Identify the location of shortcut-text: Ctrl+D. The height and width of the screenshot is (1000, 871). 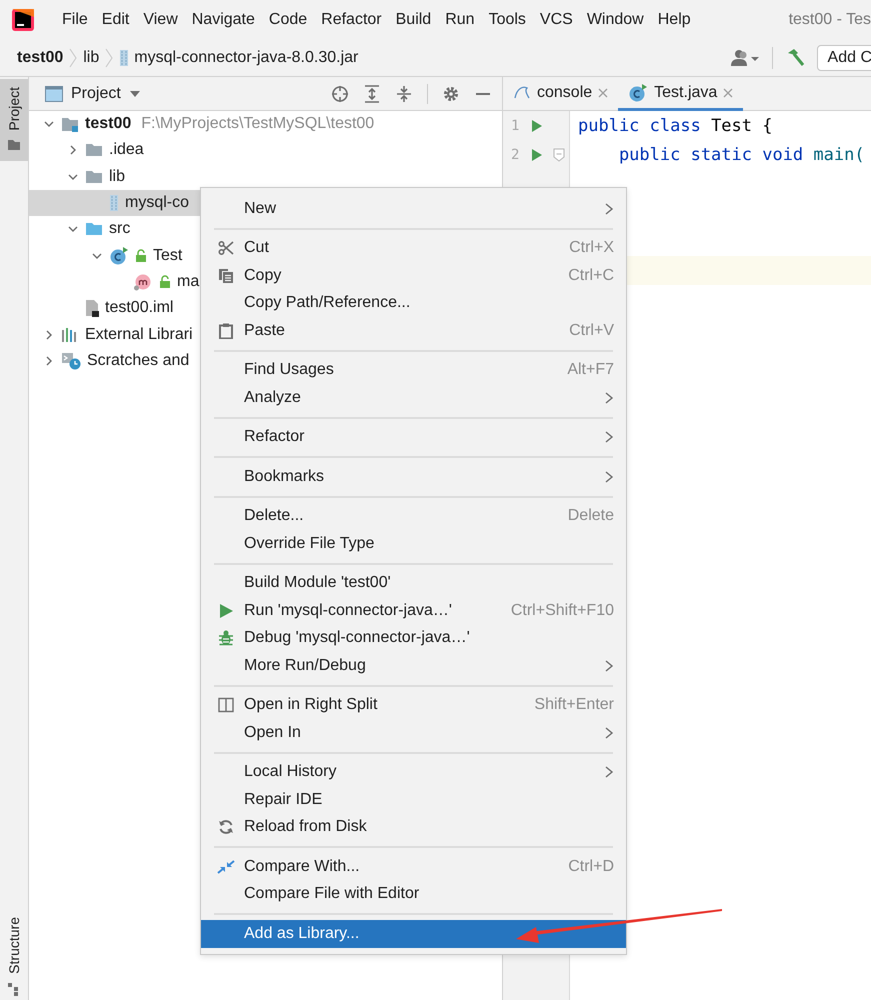
(591, 867).